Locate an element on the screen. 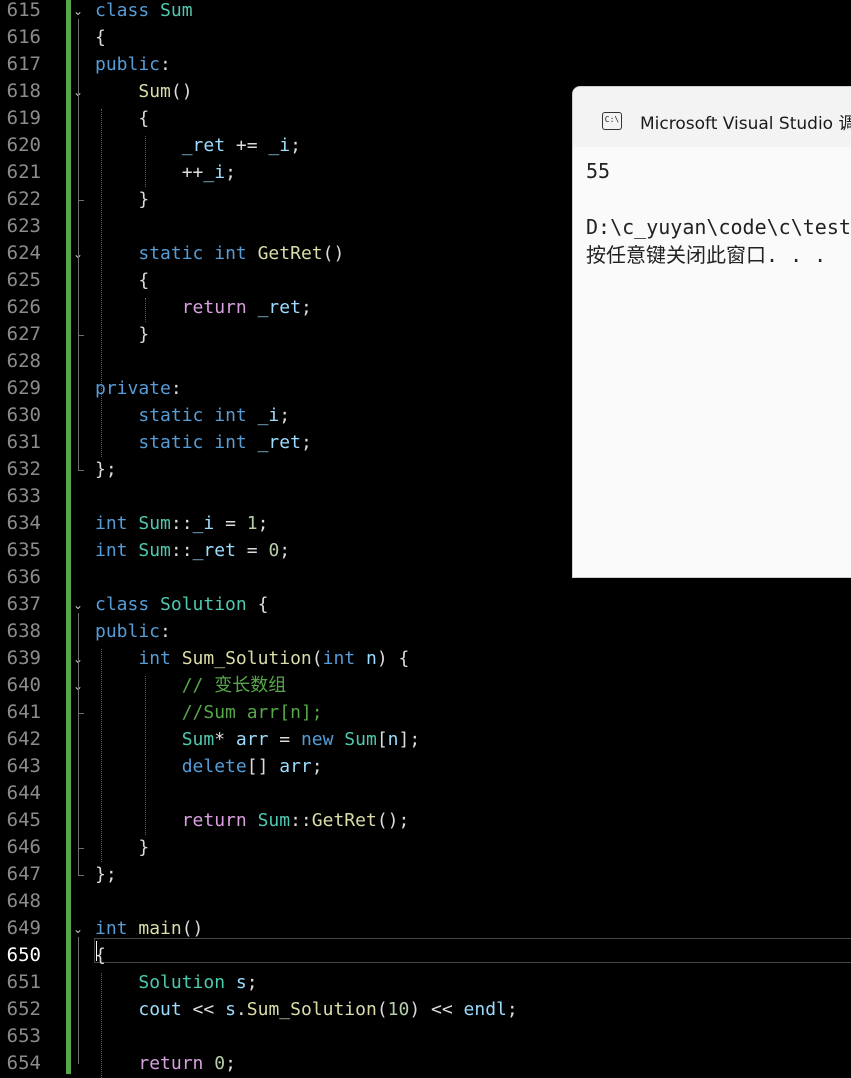 This screenshot has width=851, height=1078. line-number: 622 is located at coordinates (23, 199).